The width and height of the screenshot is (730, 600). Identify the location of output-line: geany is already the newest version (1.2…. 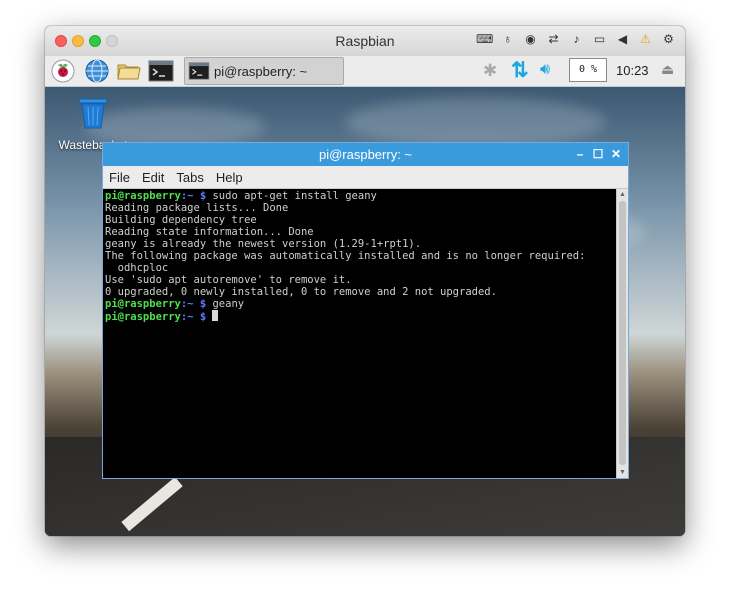
(263, 244).